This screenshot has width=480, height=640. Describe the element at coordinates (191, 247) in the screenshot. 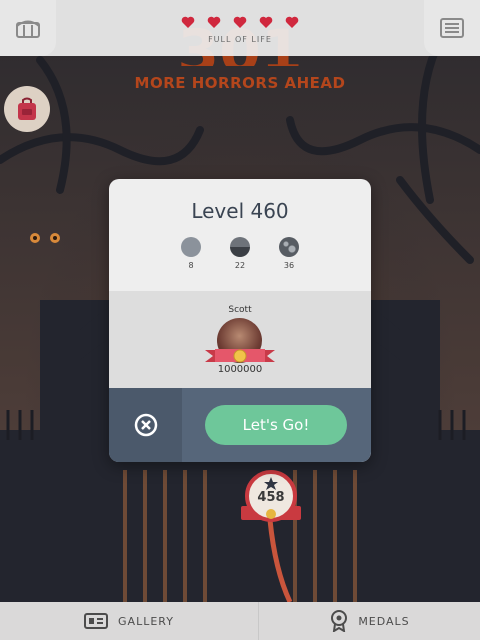

I see `planet-icon` at that location.